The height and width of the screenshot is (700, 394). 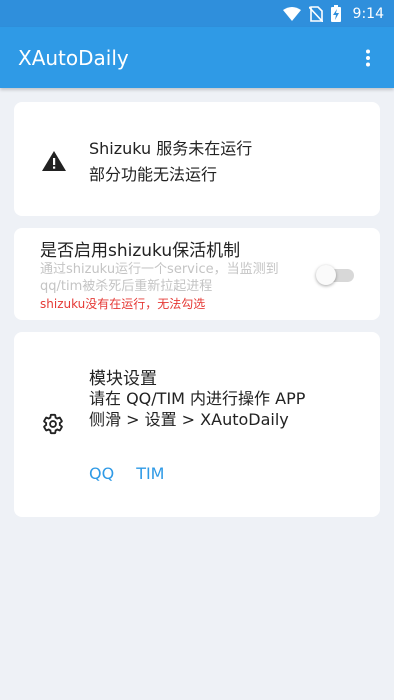 I want to click on keepalive-switch, so click(x=334, y=275).